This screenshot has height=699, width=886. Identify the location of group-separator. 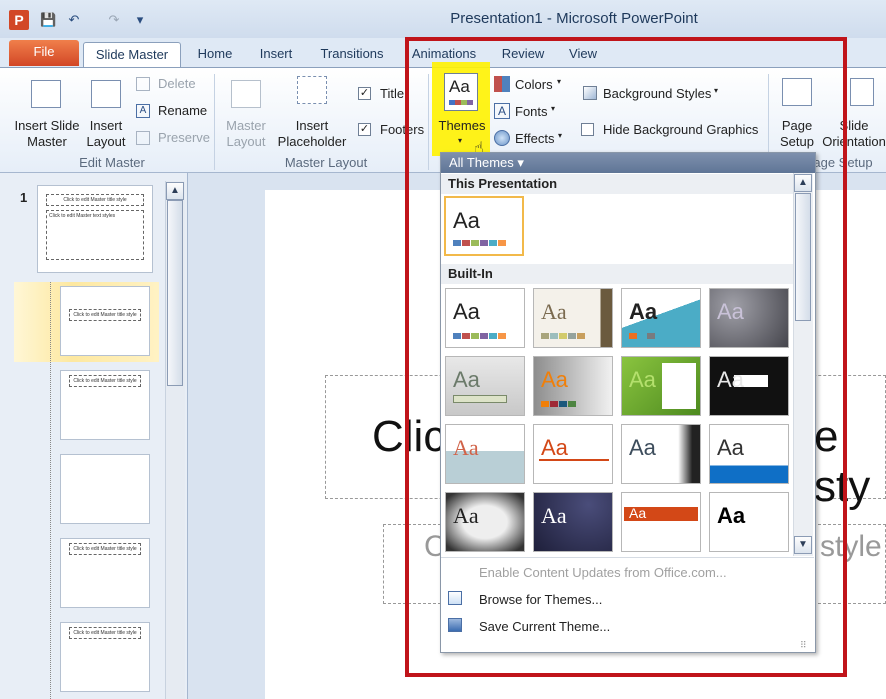
(214, 122).